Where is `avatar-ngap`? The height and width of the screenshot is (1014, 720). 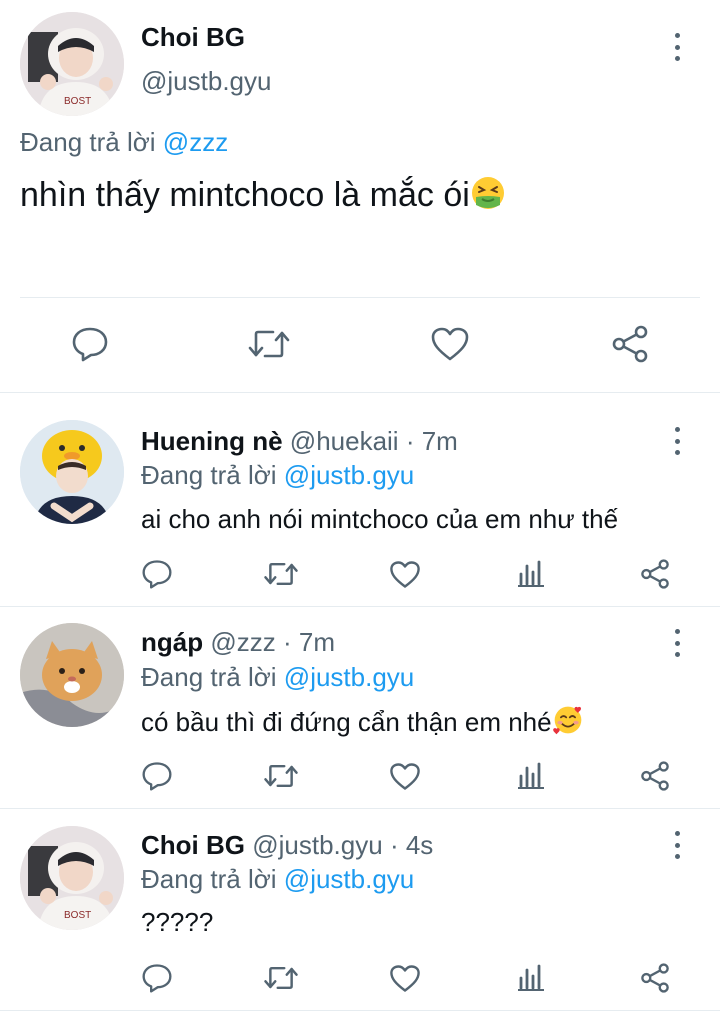 avatar-ngap is located at coordinates (72, 675).